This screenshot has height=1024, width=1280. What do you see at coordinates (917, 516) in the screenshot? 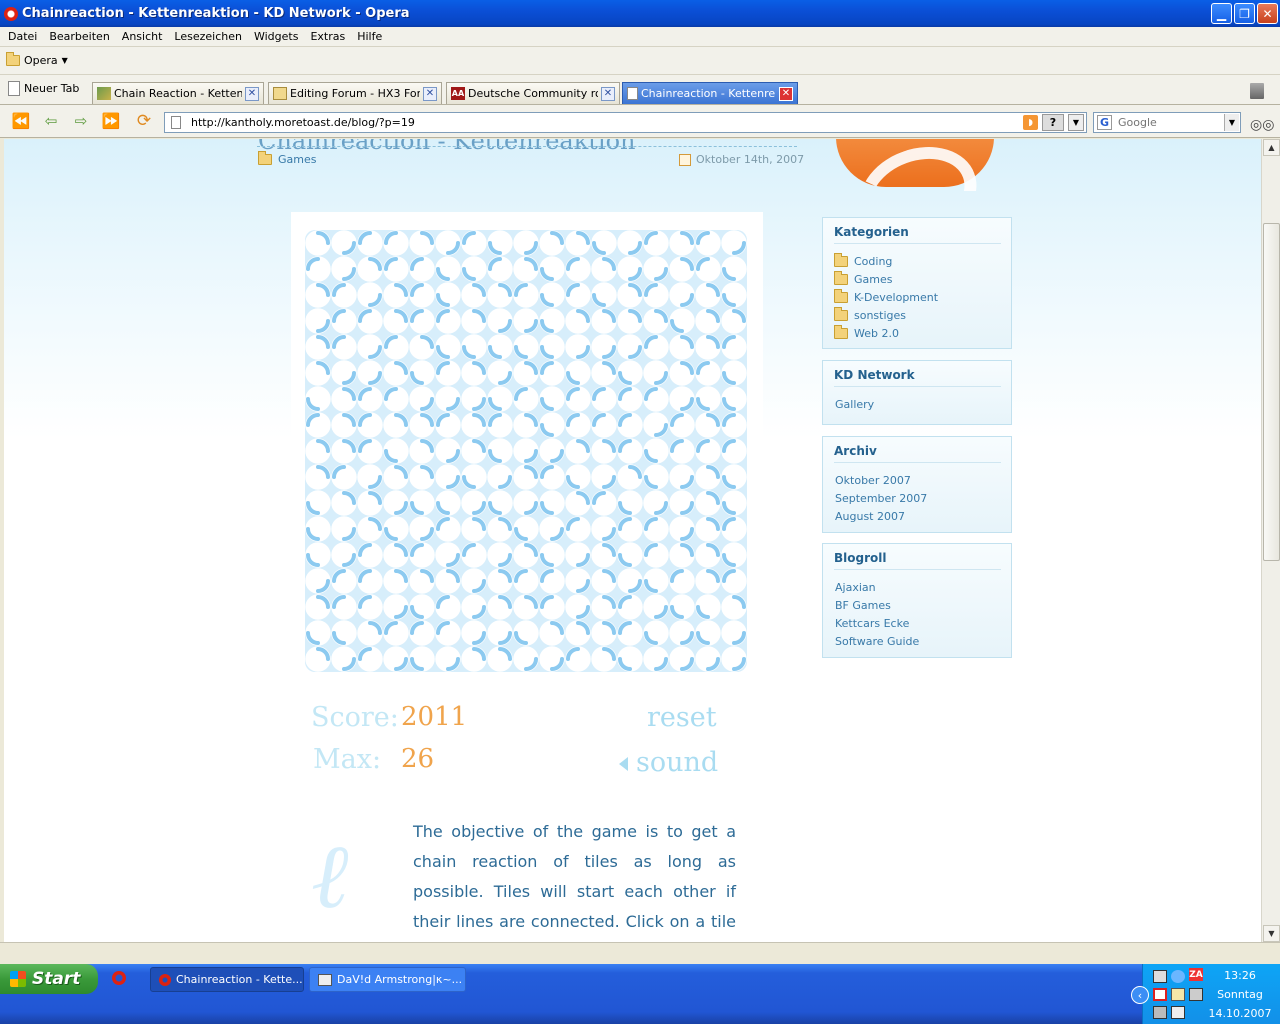
I see `archive-link-august: August 2007` at bounding box center [917, 516].